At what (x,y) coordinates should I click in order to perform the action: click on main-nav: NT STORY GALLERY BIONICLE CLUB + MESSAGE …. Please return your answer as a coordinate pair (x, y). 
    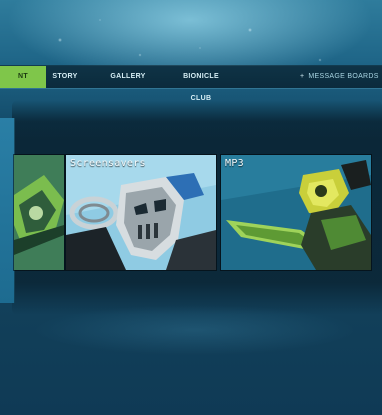
    Looking at the image, I should click on (191, 84).